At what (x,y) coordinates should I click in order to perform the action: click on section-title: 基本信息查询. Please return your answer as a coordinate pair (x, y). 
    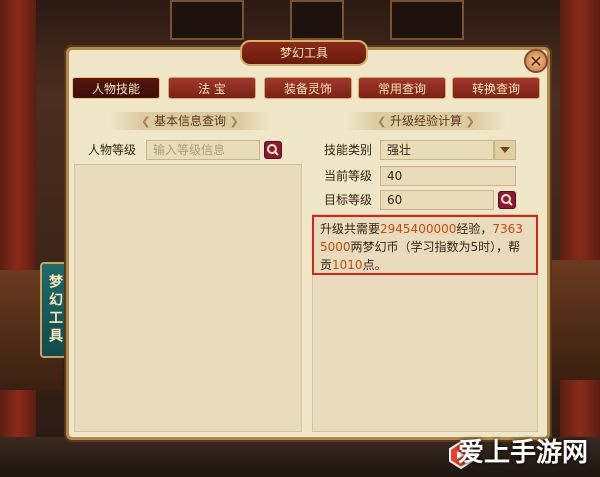
    Looking at the image, I should click on (189, 121).